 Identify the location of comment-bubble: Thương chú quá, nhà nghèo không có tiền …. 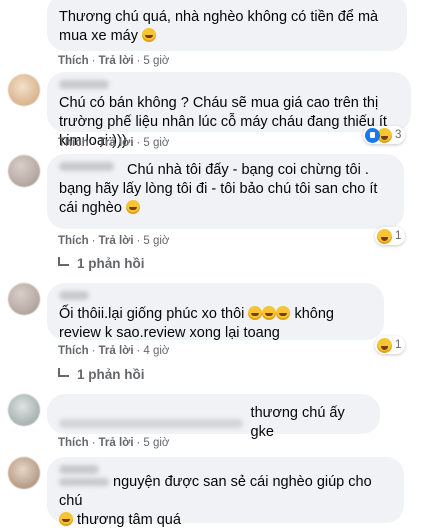
(227, 25).